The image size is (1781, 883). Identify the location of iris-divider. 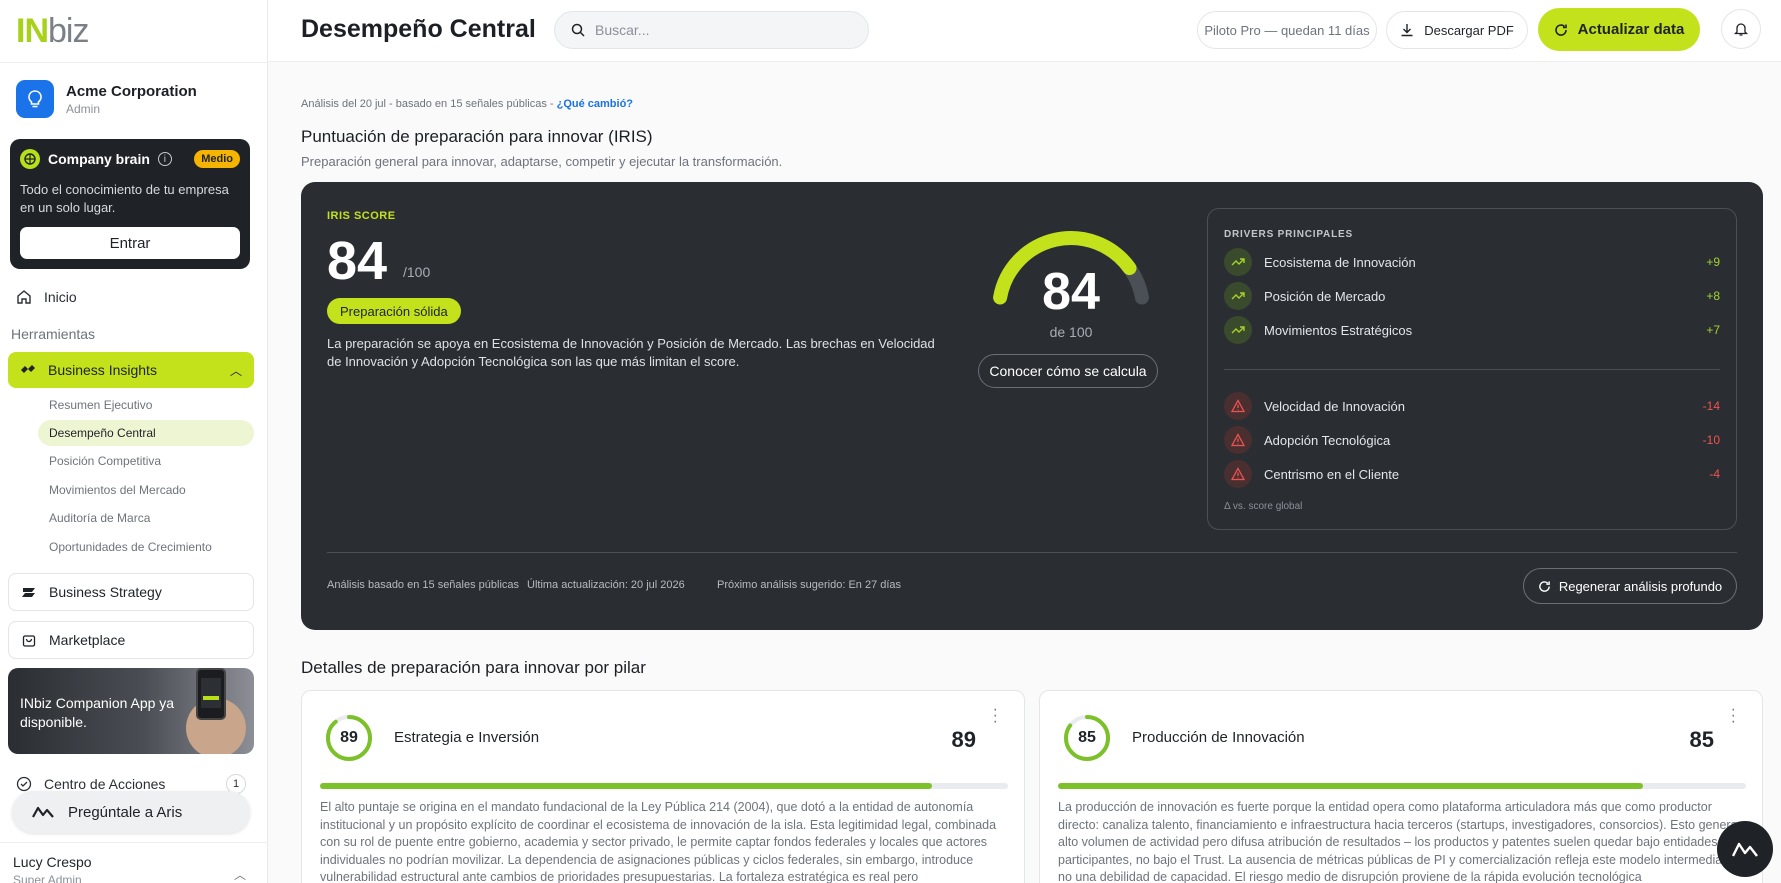
(1032, 552).